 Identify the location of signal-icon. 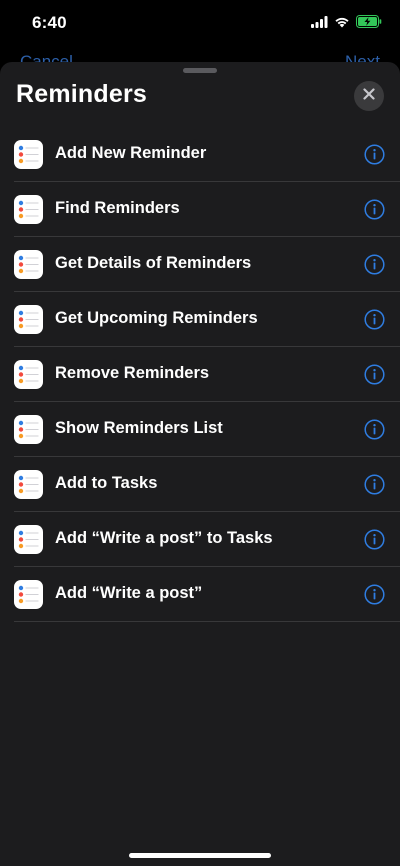
(319, 24).